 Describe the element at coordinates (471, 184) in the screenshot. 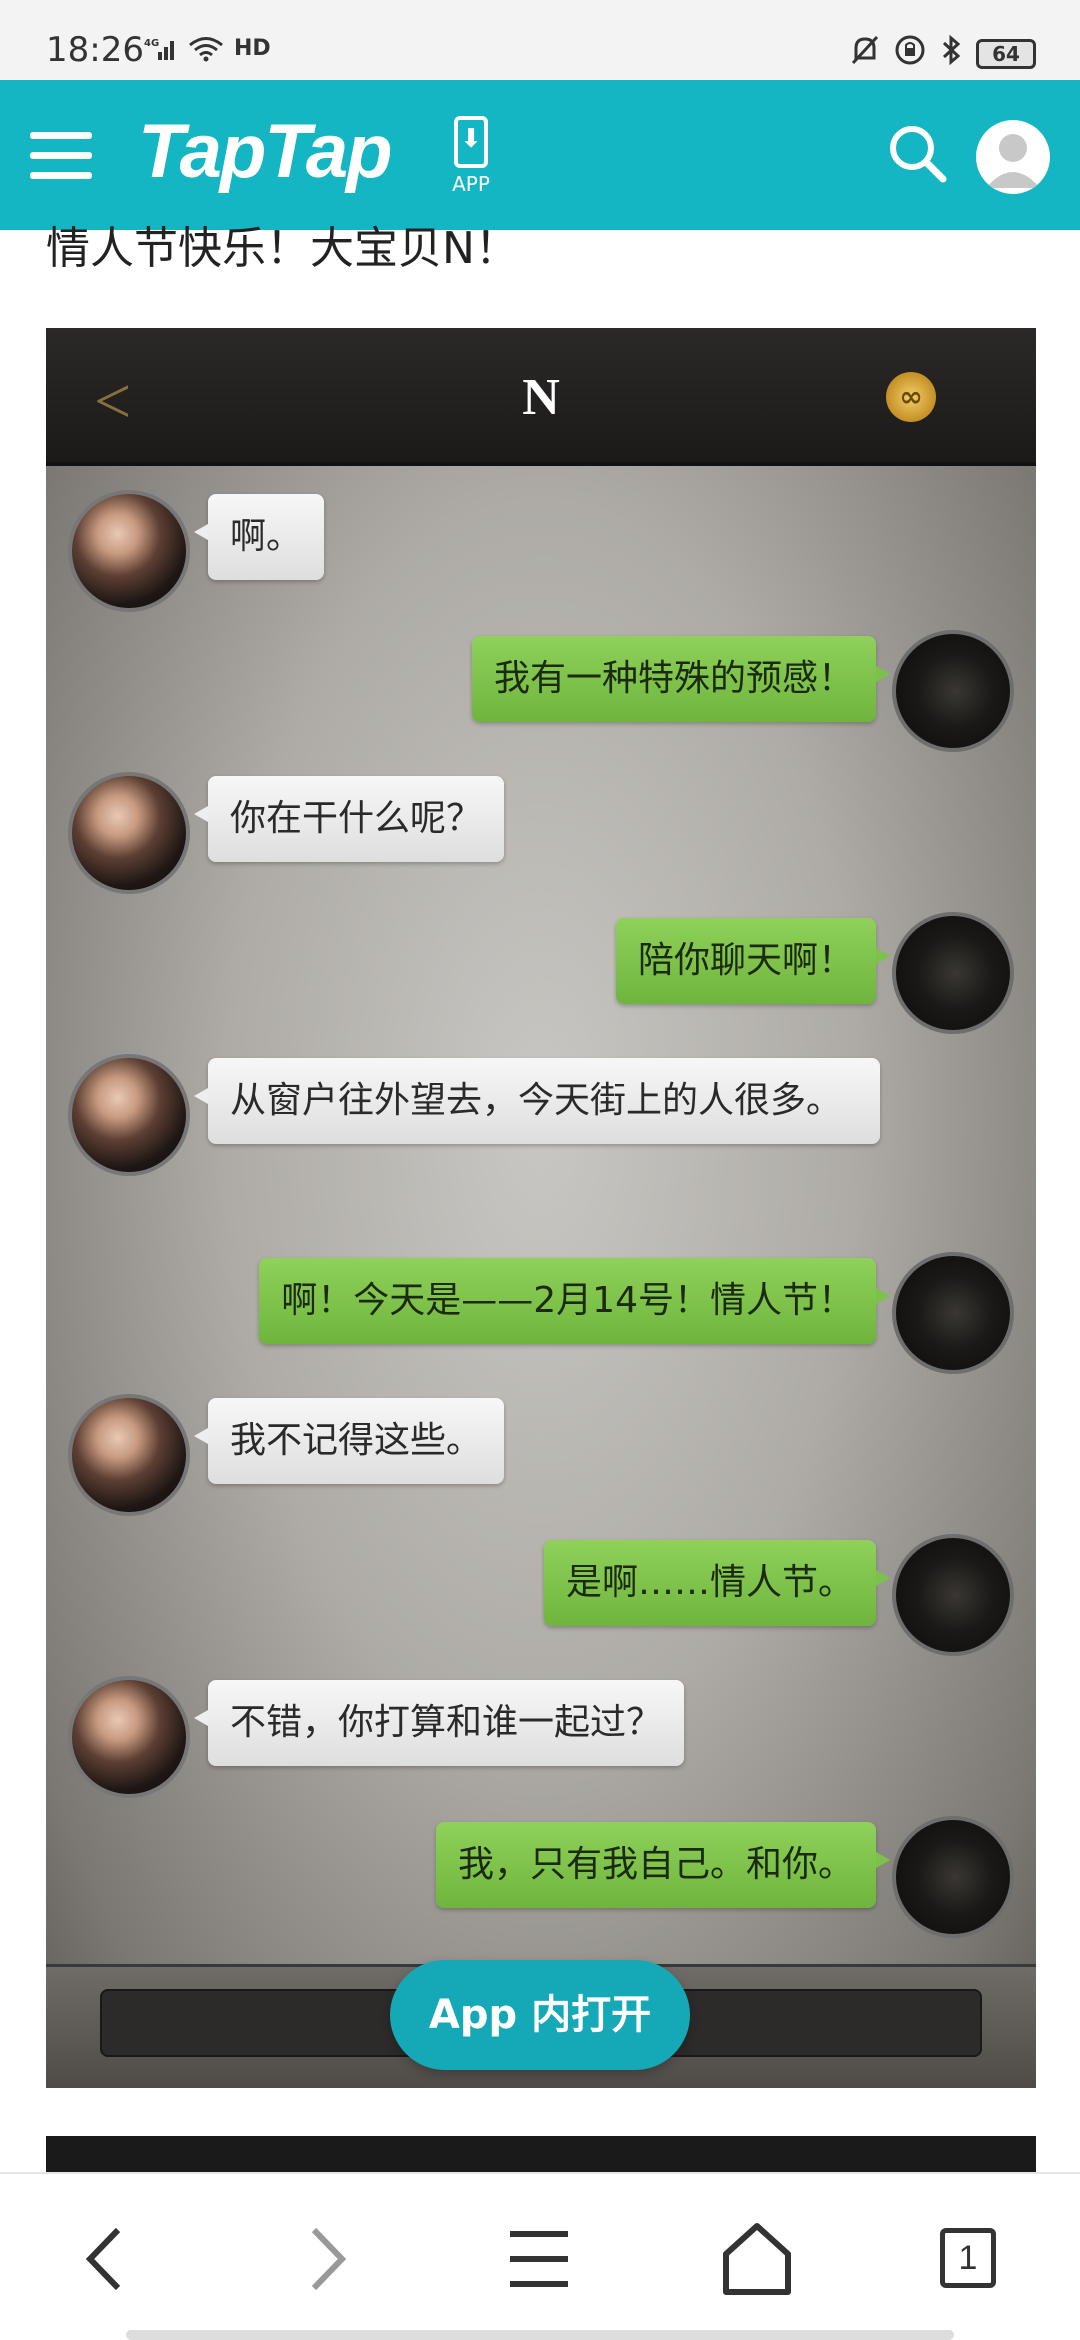

I see `app-download-label: APP` at that location.